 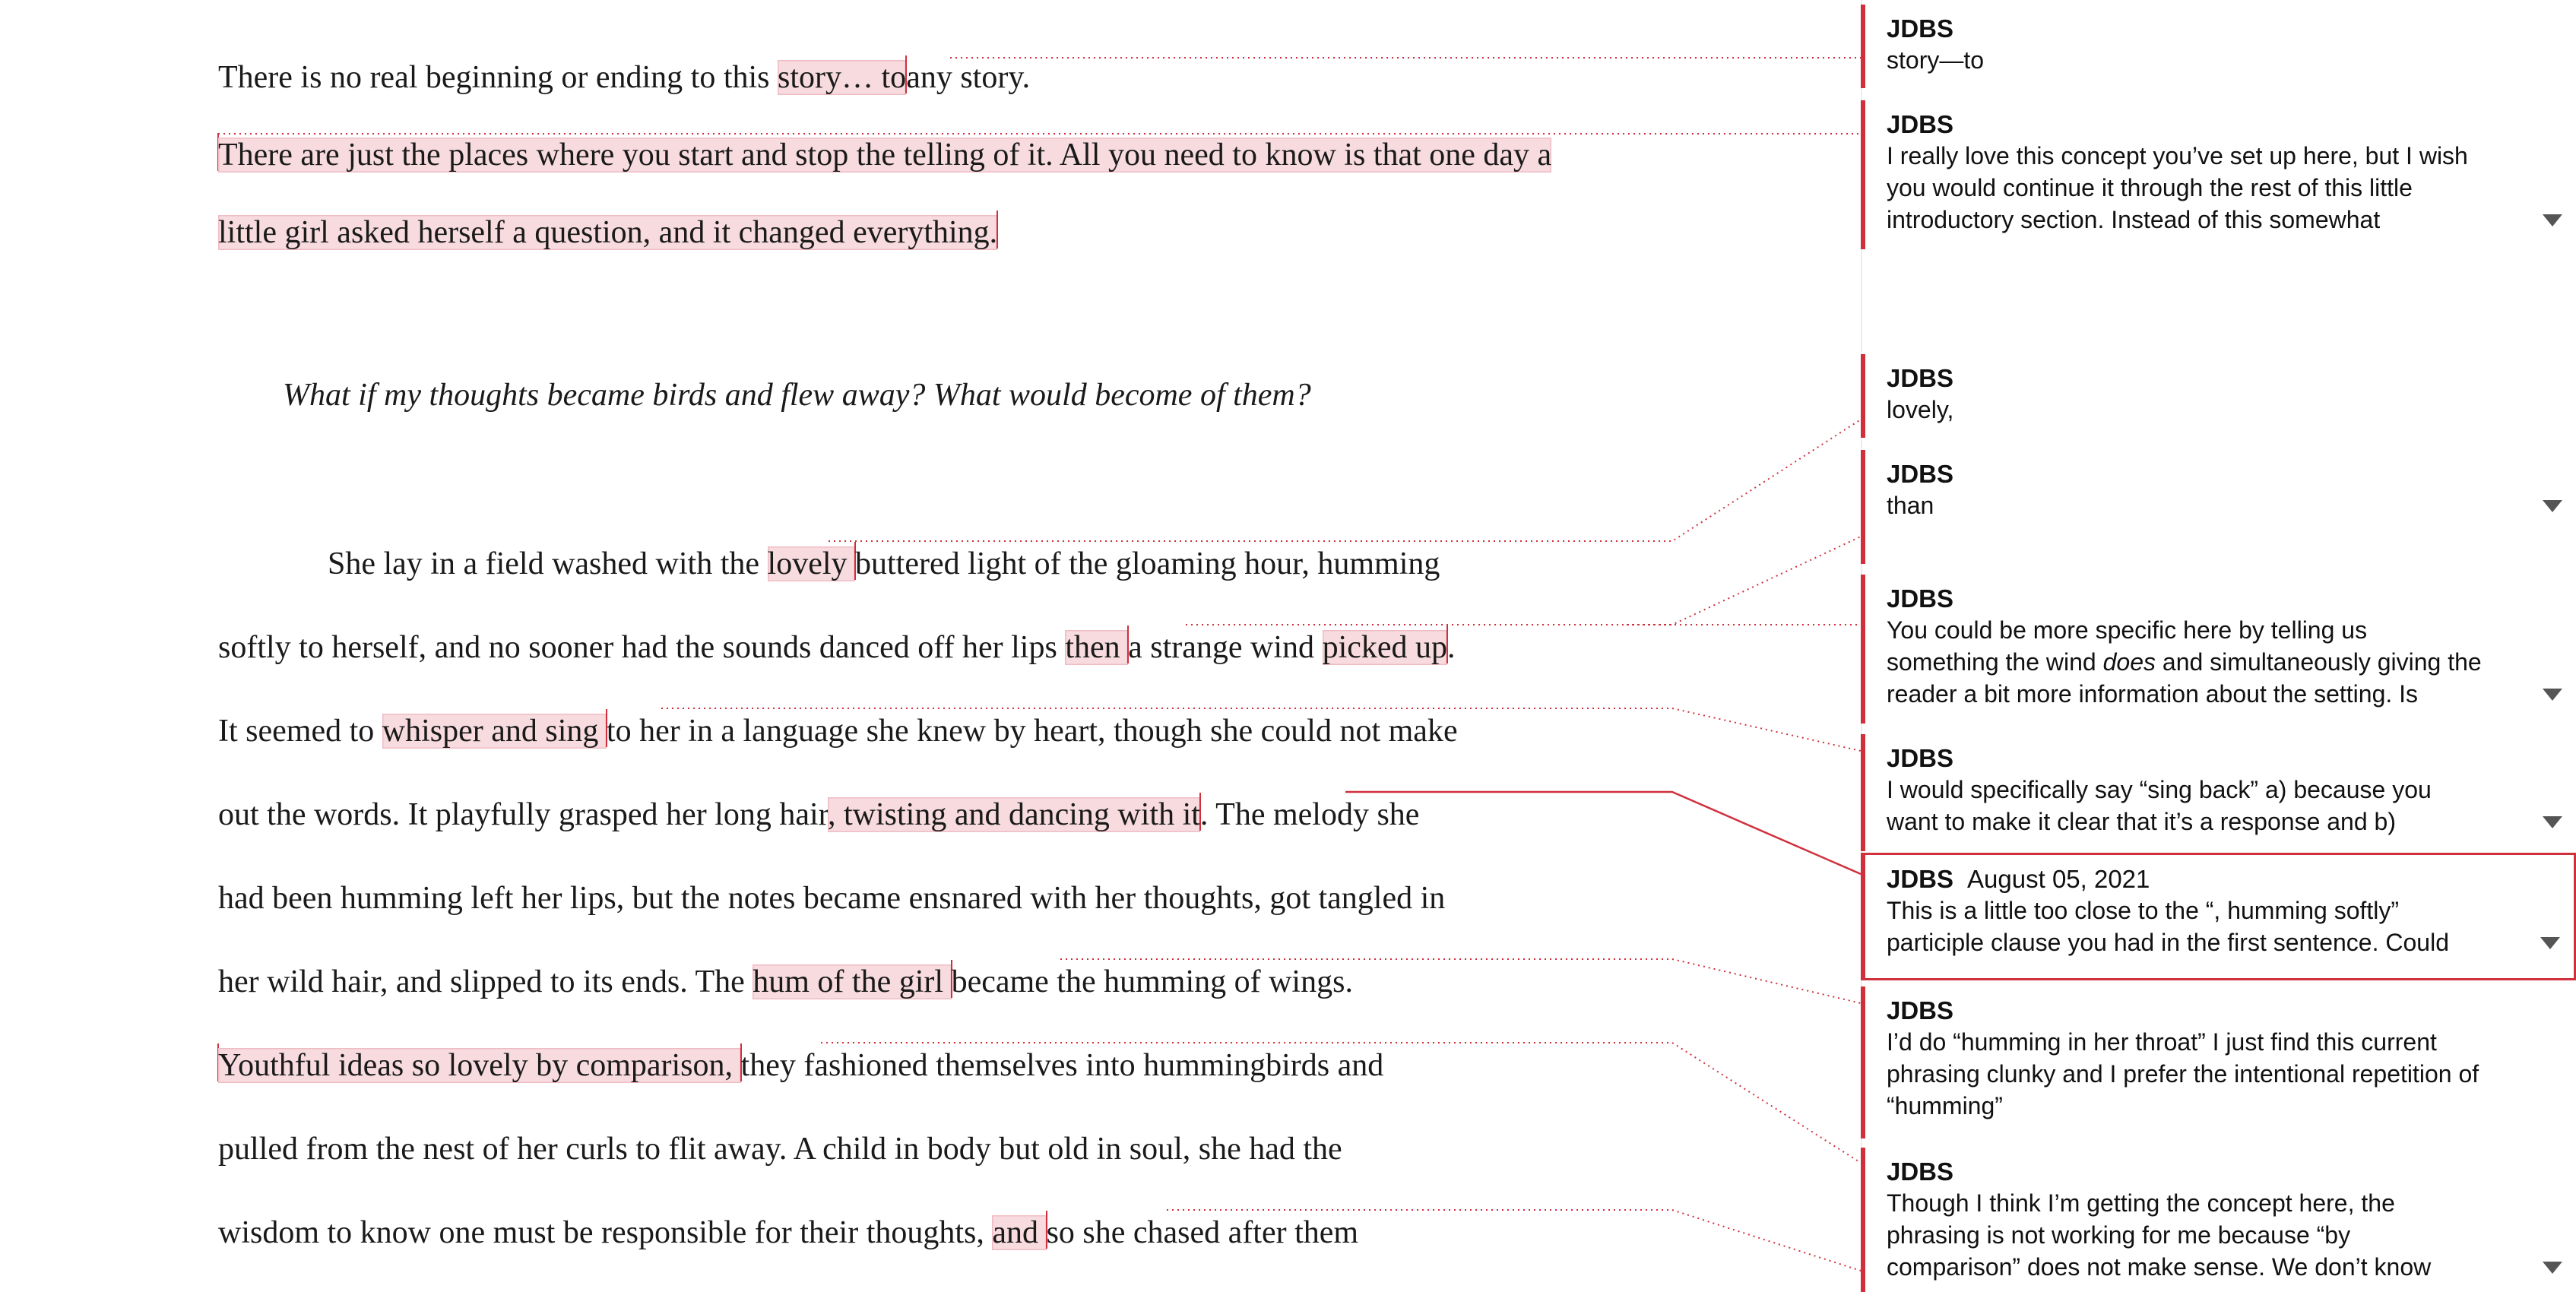 What do you see at coordinates (2221, 60) in the screenshot?
I see `comment-text: story—to` at bounding box center [2221, 60].